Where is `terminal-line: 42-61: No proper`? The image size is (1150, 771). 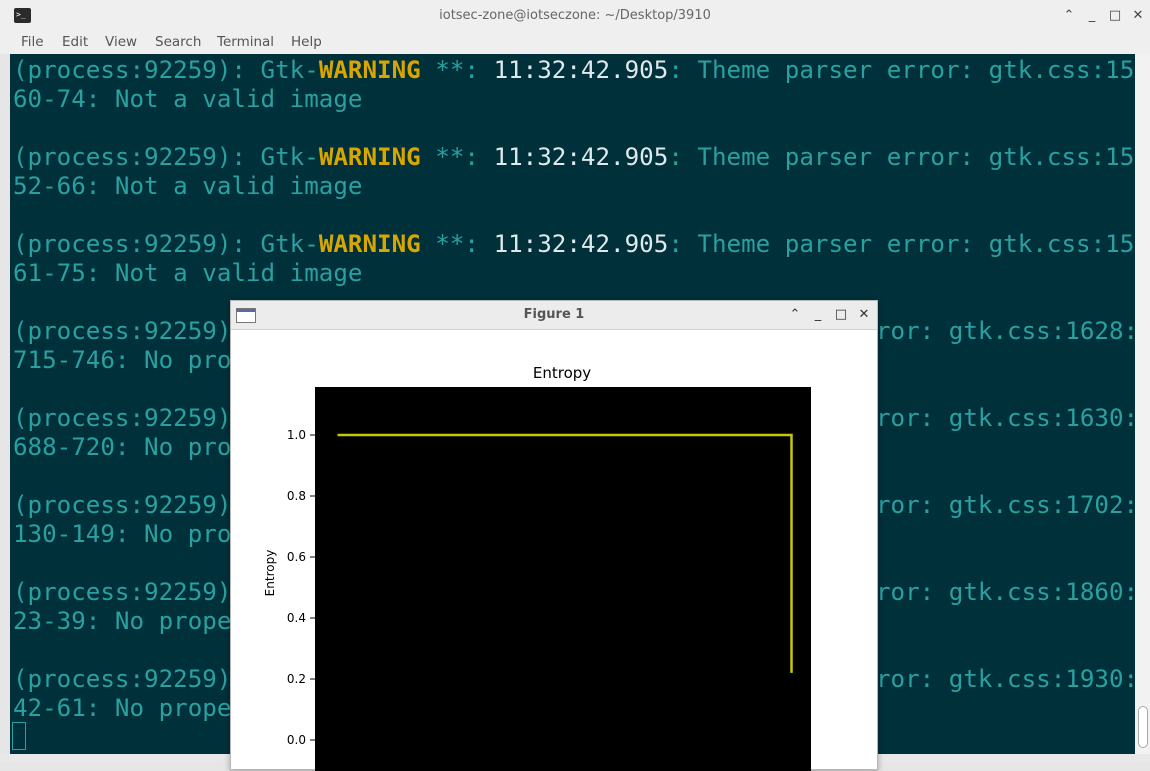
terminal-line: 42-61: No proper is located at coordinates (129, 708).